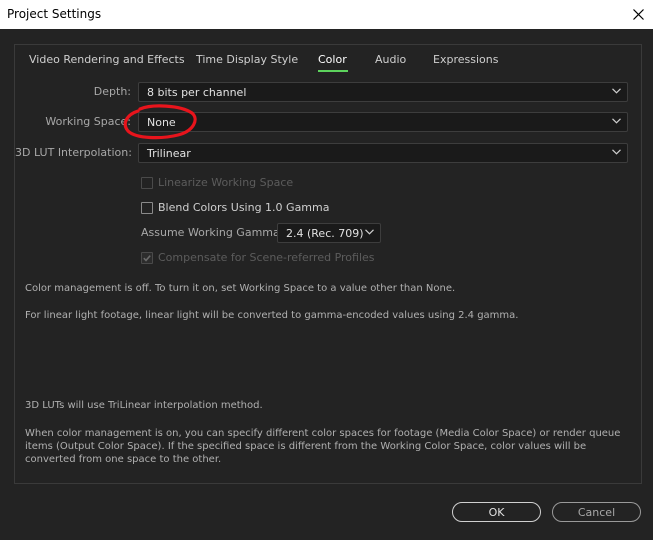  What do you see at coordinates (226, 182) in the screenshot?
I see `linearize-label: Linearize Working Space` at bounding box center [226, 182].